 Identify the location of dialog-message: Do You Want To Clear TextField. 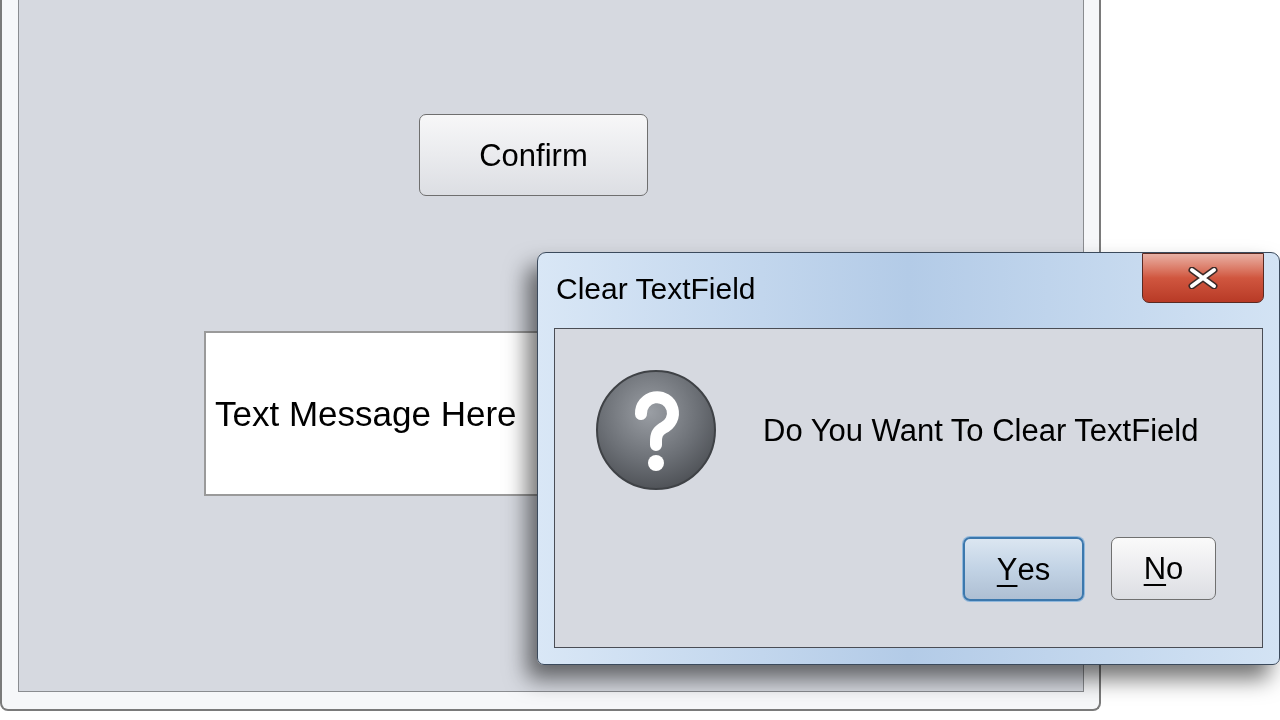
(981, 430).